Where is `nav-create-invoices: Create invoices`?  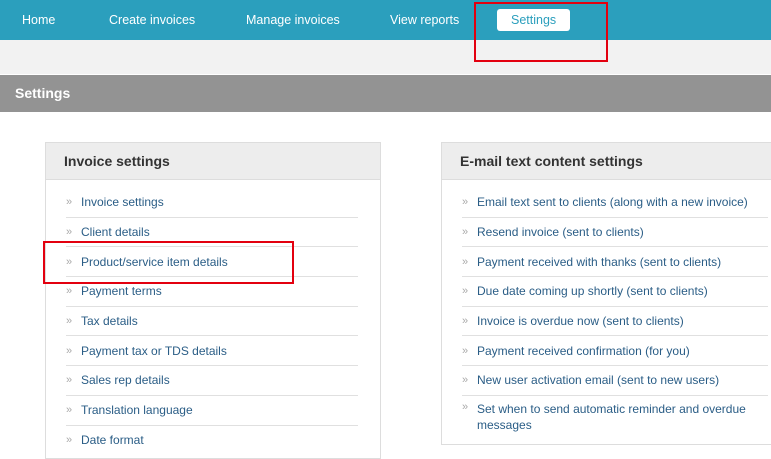 nav-create-invoices: Create invoices is located at coordinates (152, 20).